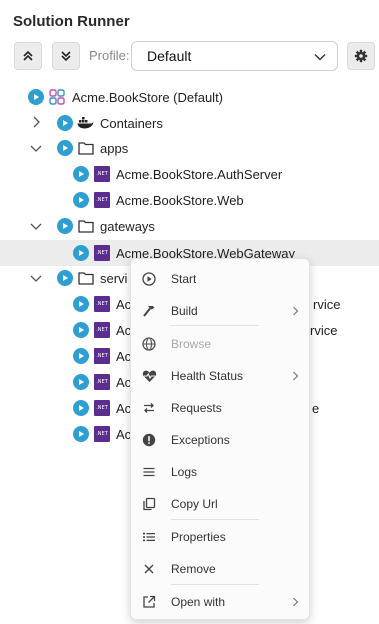  What do you see at coordinates (200, 440) in the screenshot?
I see `menu-item-label: Exceptions` at bounding box center [200, 440].